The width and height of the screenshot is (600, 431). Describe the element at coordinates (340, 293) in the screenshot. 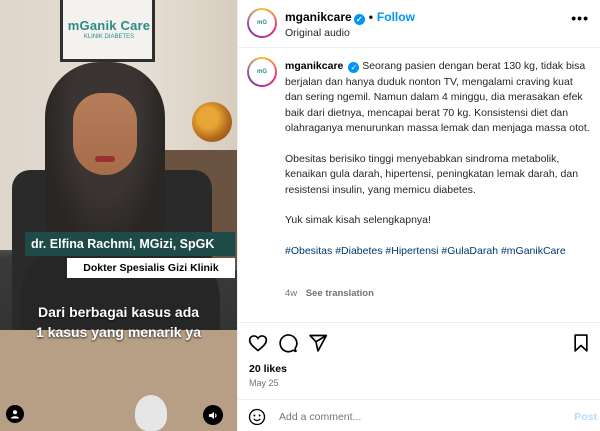

I see `see-translation-link: See translation` at that location.